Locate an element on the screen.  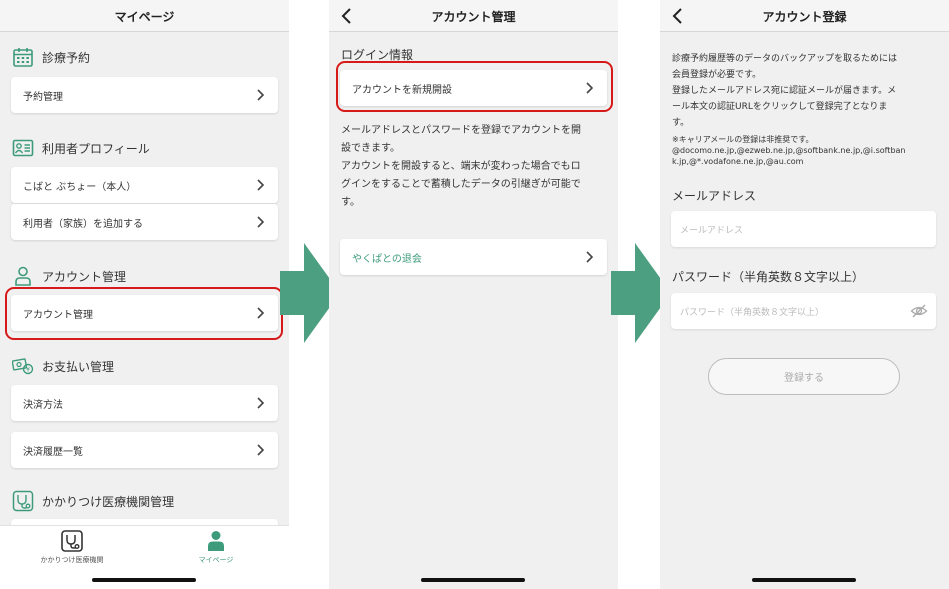
page-title: マイページ is located at coordinates (144, 17).